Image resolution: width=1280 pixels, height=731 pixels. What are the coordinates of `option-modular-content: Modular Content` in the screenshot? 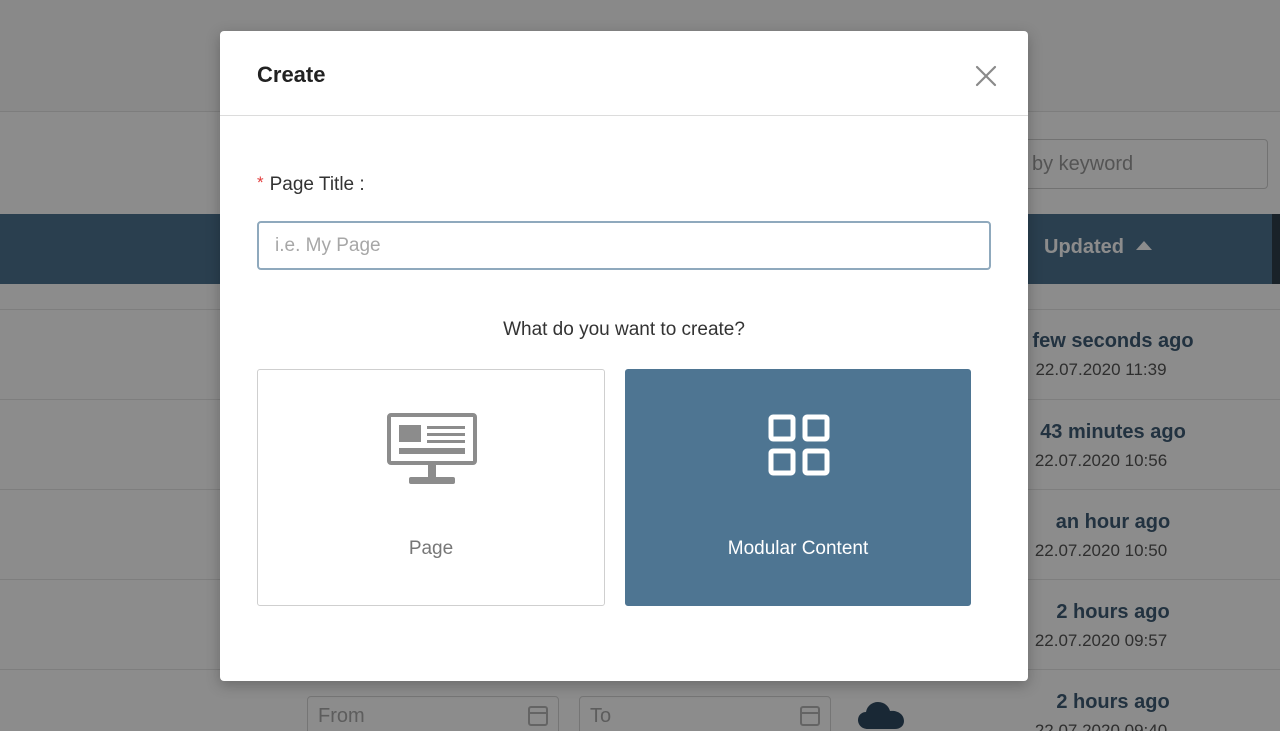 It's located at (798, 487).